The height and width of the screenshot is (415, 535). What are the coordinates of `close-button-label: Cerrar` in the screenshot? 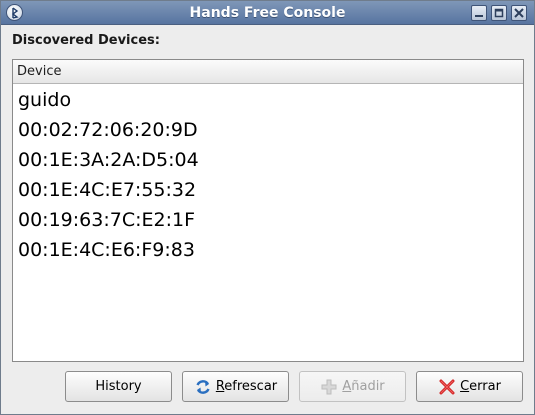 It's located at (480, 386).